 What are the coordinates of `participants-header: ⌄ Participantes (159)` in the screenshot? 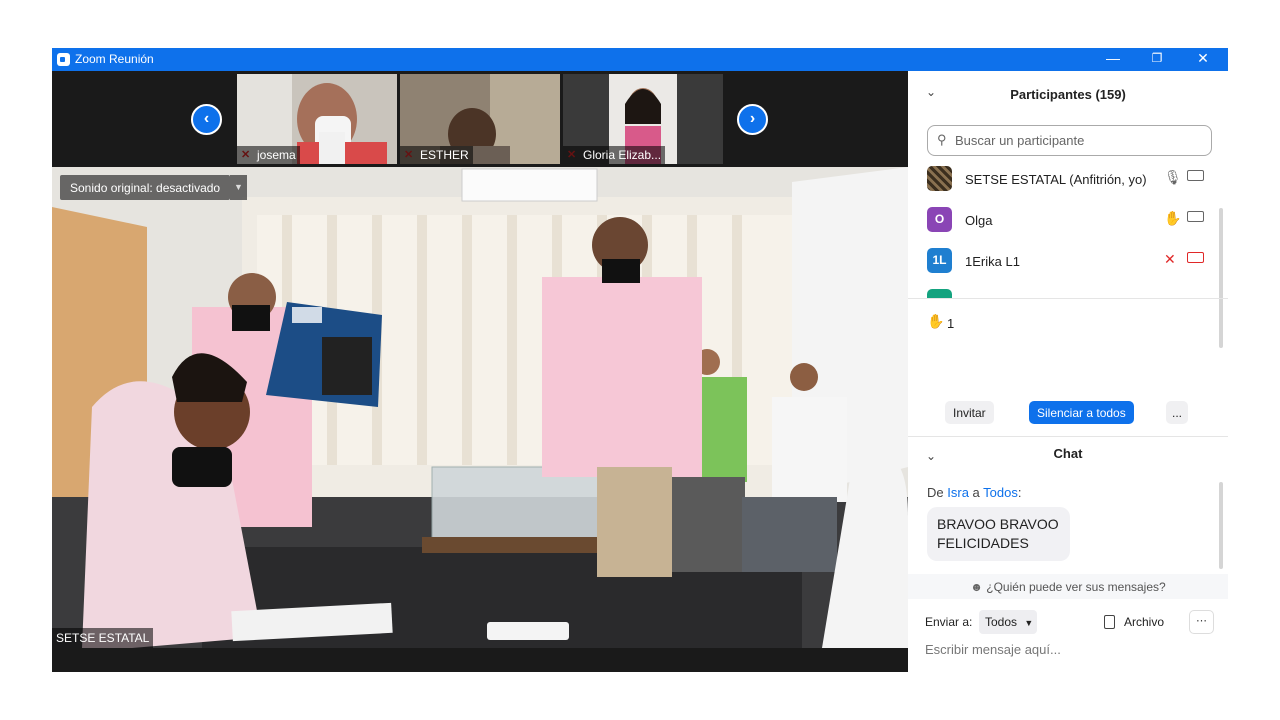 It's located at (1068, 93).